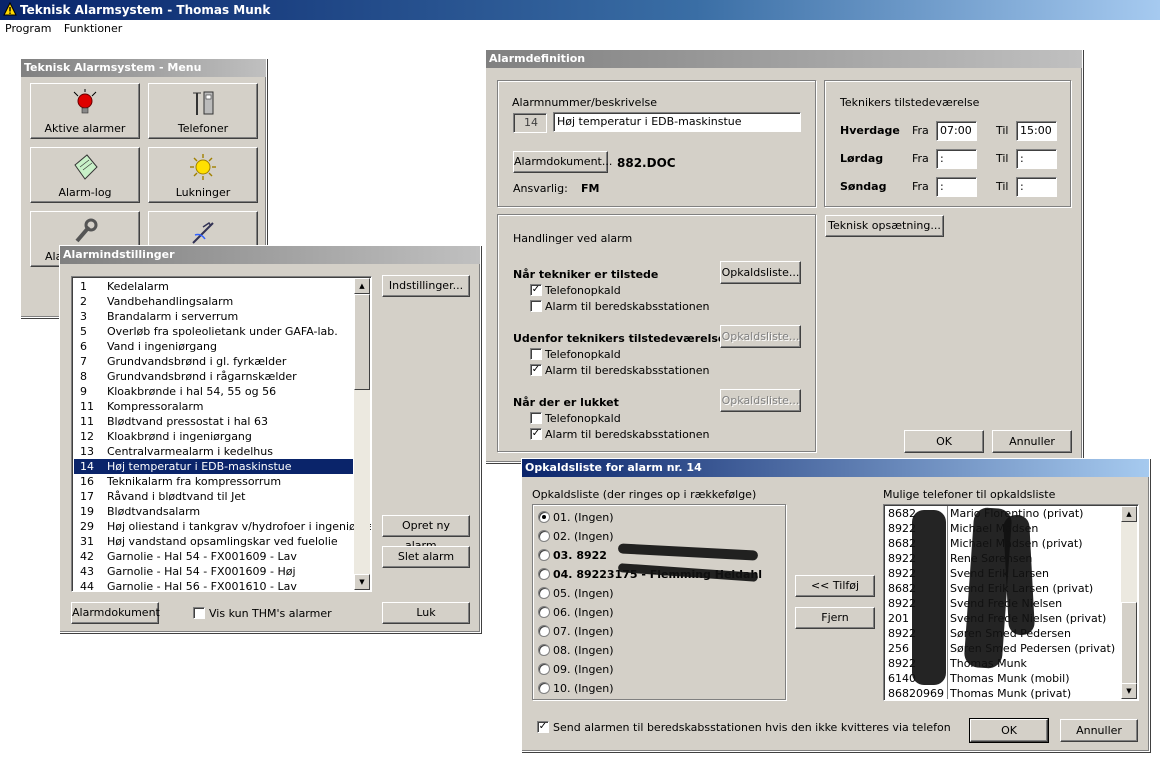 Image resolution: width=1160 pixels, height=764 pixels. What do you see at coordinates (916, 693) in the screenshot?
I see `phone-number: 86820969` at bounding box center [916, 693].